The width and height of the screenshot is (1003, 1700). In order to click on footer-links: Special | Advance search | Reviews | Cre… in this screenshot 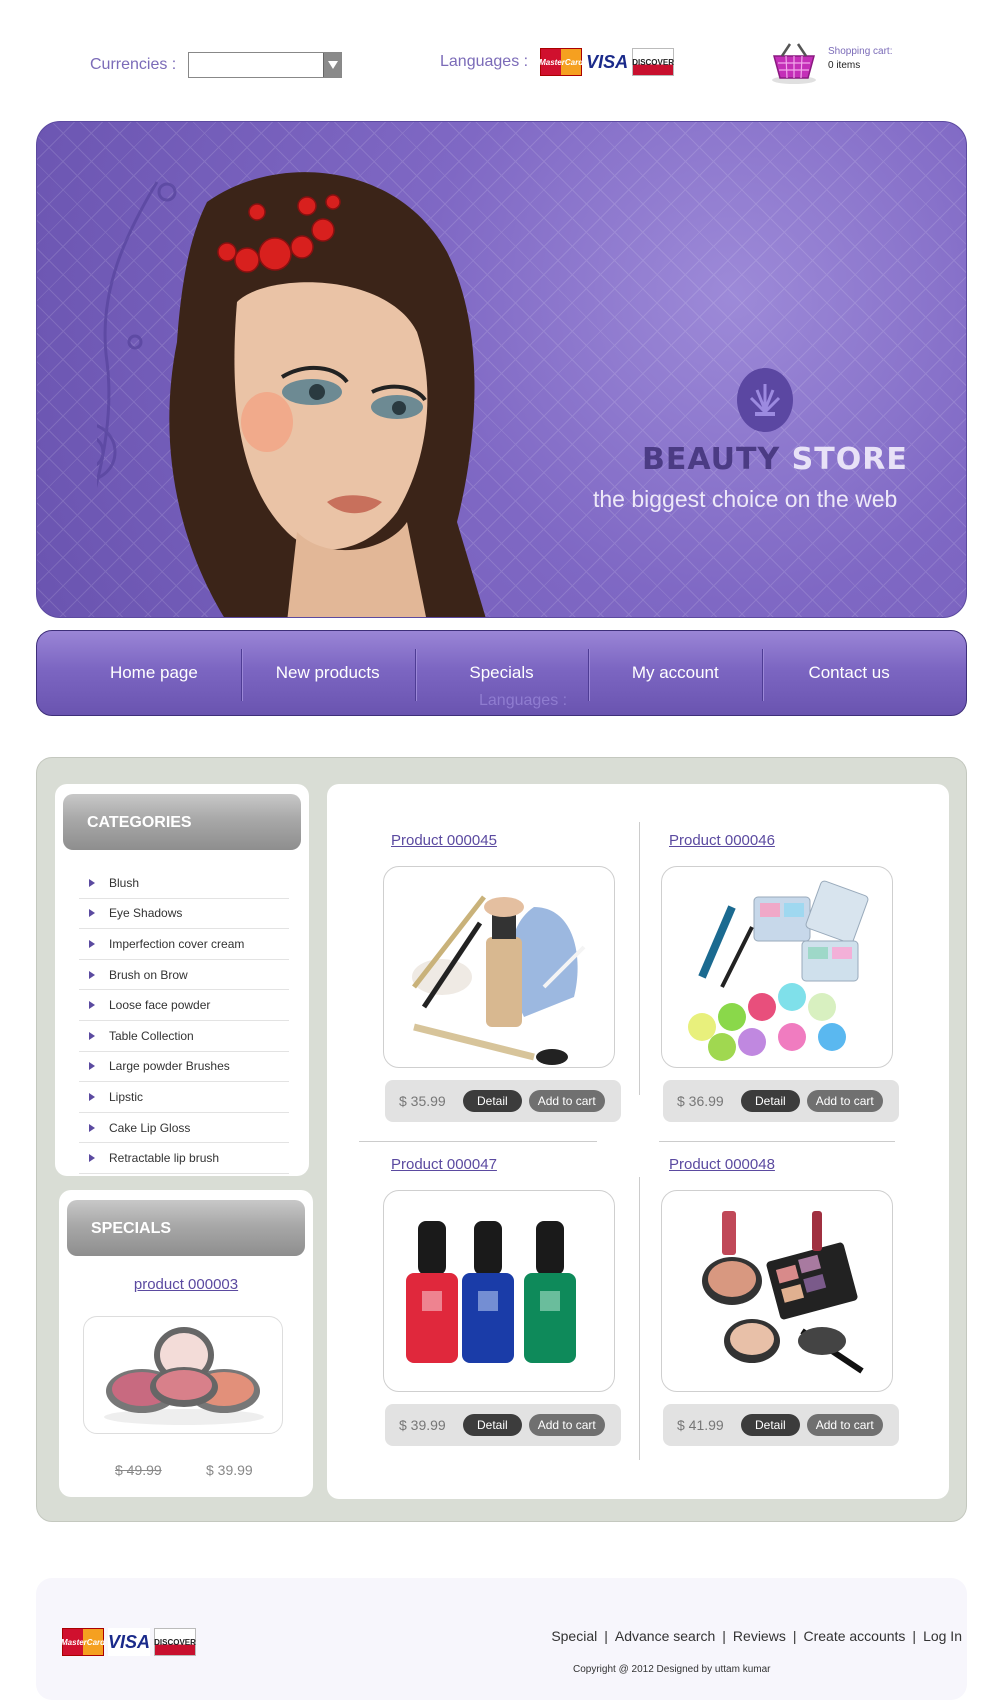, I will do `click(756, 1636)`.